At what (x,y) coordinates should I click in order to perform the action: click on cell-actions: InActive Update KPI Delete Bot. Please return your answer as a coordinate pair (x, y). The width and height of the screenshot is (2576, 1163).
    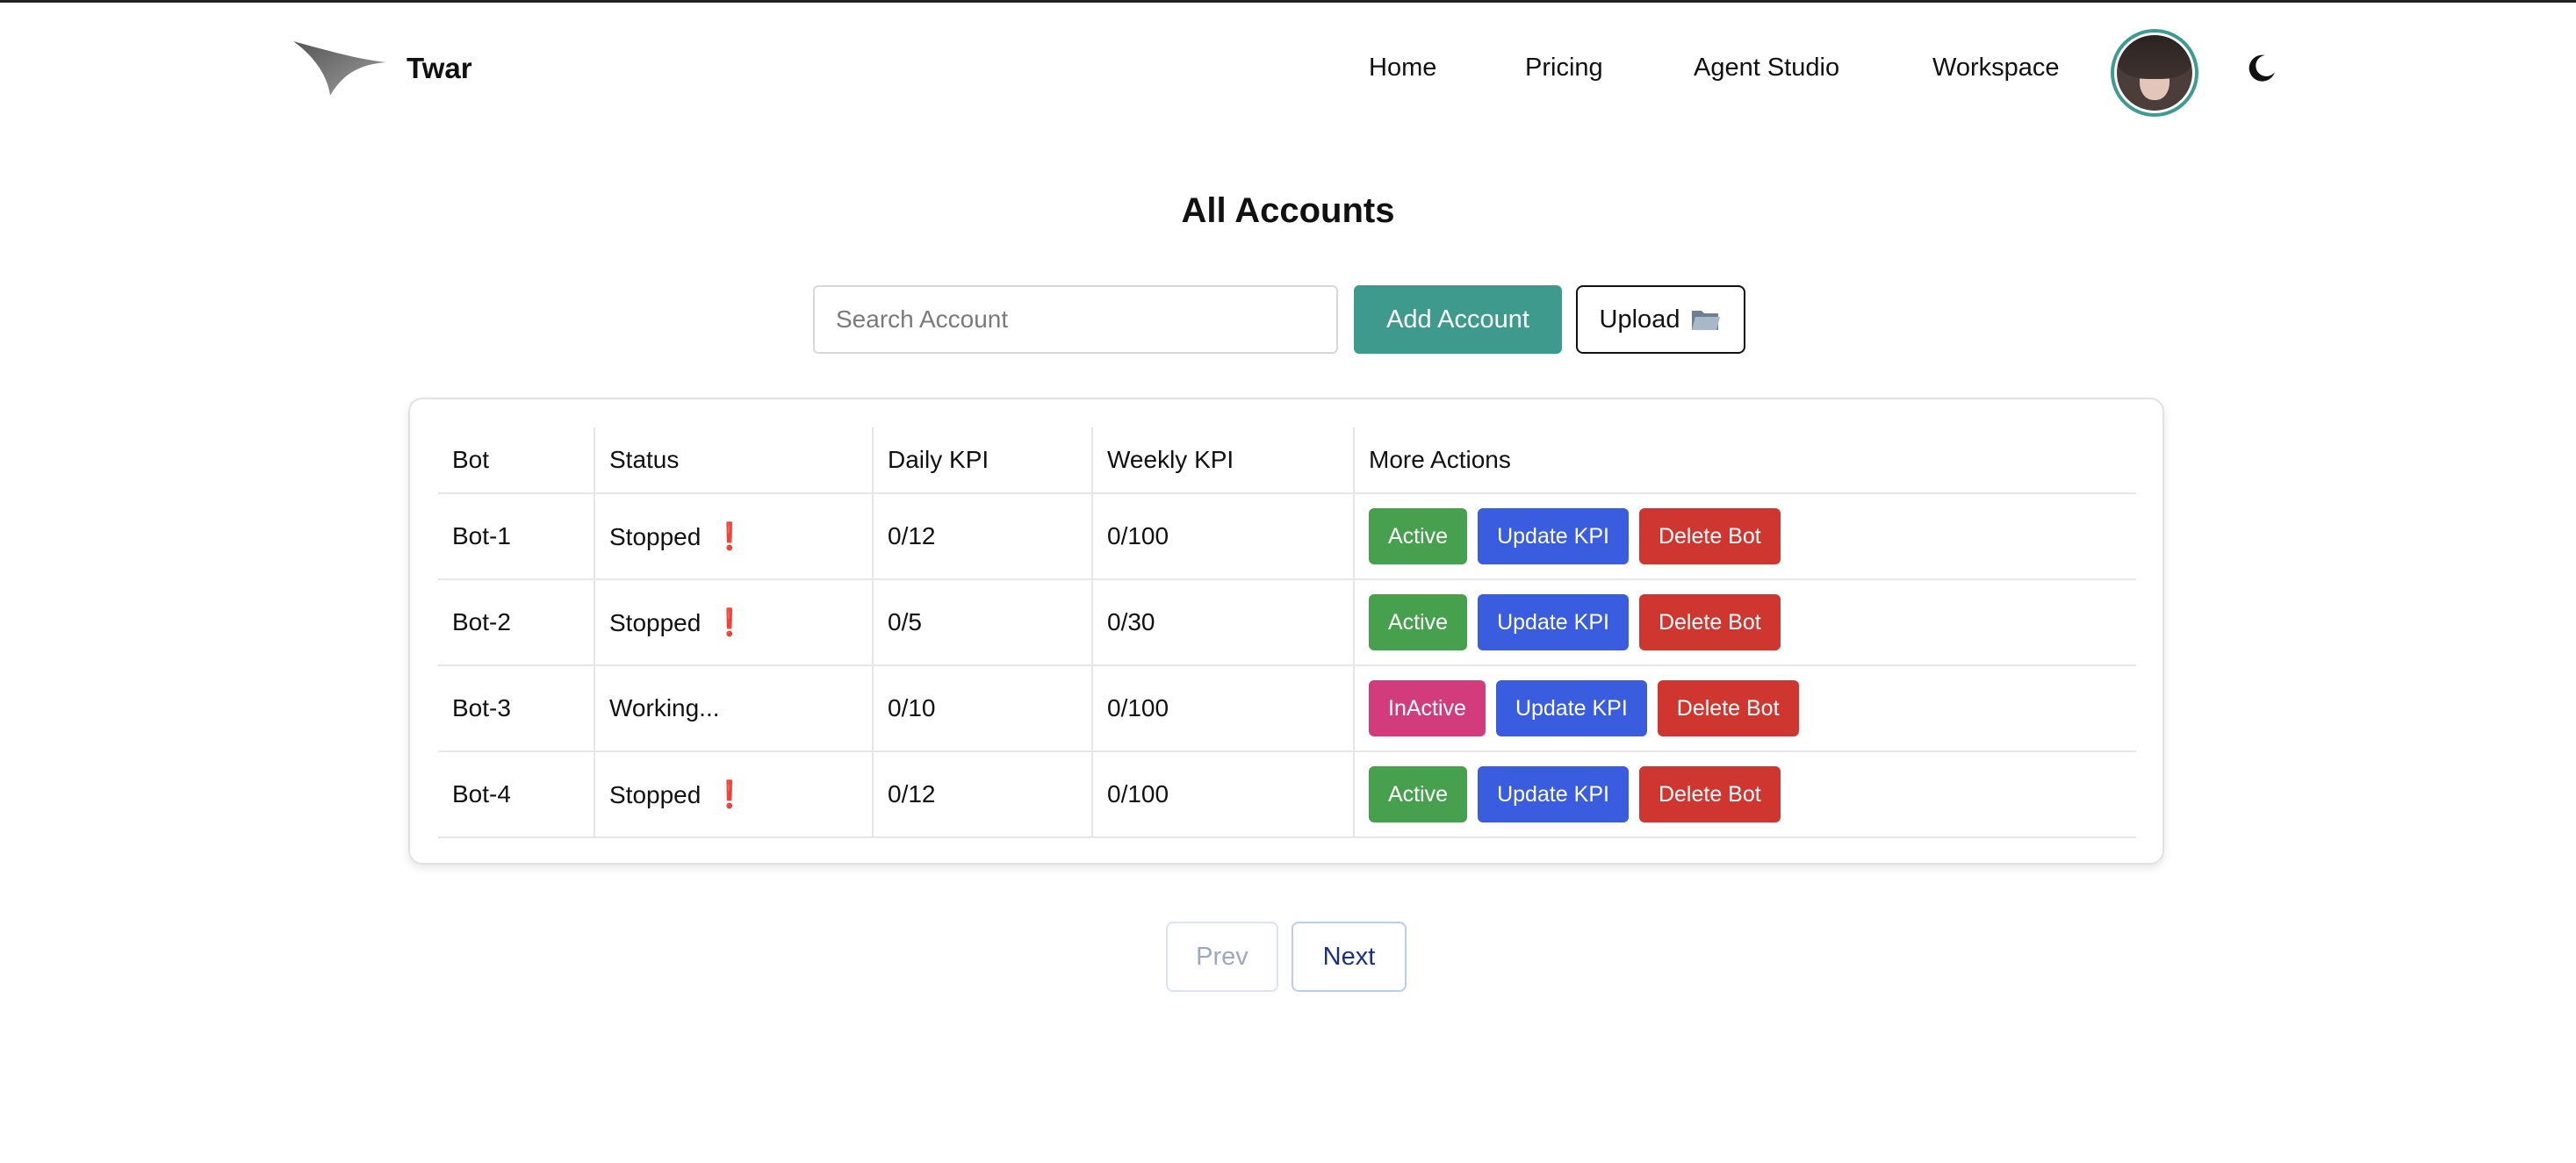
    Looking at the image, I should click on (1744, 708).